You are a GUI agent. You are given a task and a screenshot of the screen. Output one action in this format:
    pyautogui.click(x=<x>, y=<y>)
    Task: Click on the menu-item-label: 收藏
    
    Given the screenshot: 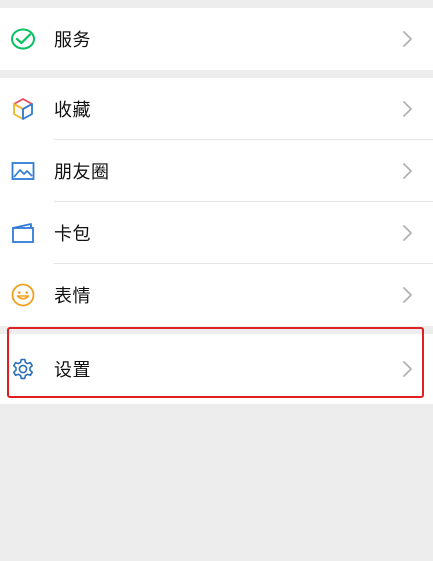 What is the action you would take?
    pyautogui.click(x=72, y=110)
    